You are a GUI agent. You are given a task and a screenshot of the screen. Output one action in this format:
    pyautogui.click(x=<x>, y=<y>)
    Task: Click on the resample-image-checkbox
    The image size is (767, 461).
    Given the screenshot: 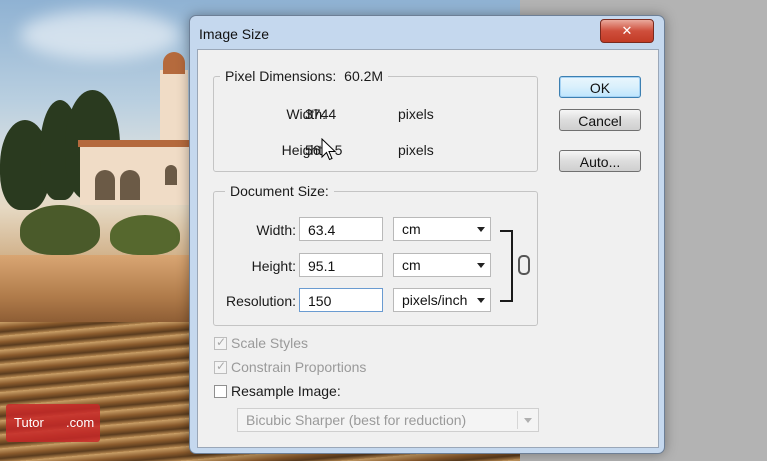 What is the action you would take?
    pyautogui.click(x=220, y=391)
    